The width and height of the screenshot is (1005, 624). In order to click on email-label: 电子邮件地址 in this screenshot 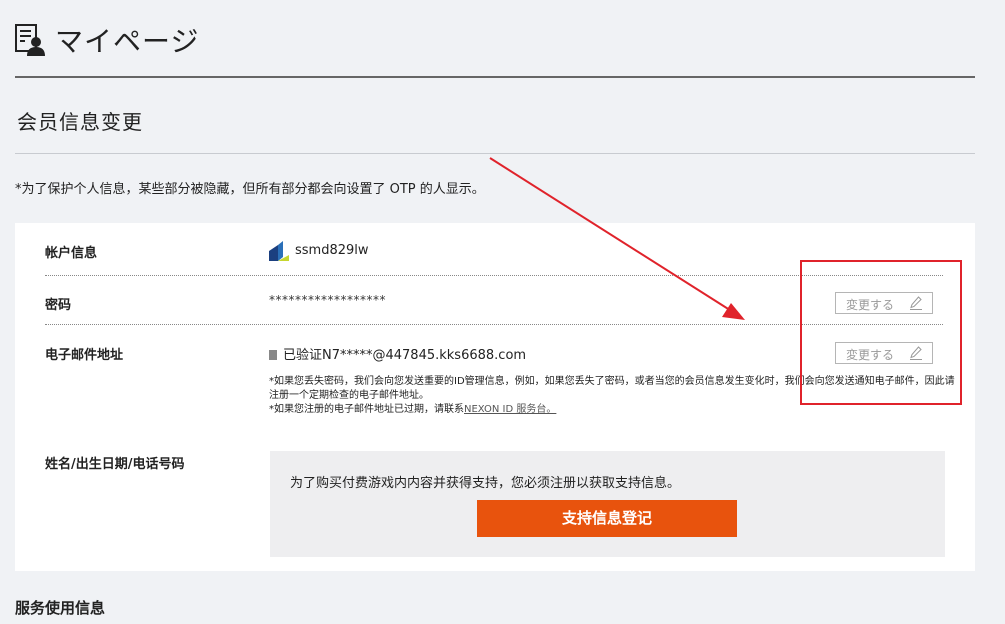, I will do `click(84, 355)`.